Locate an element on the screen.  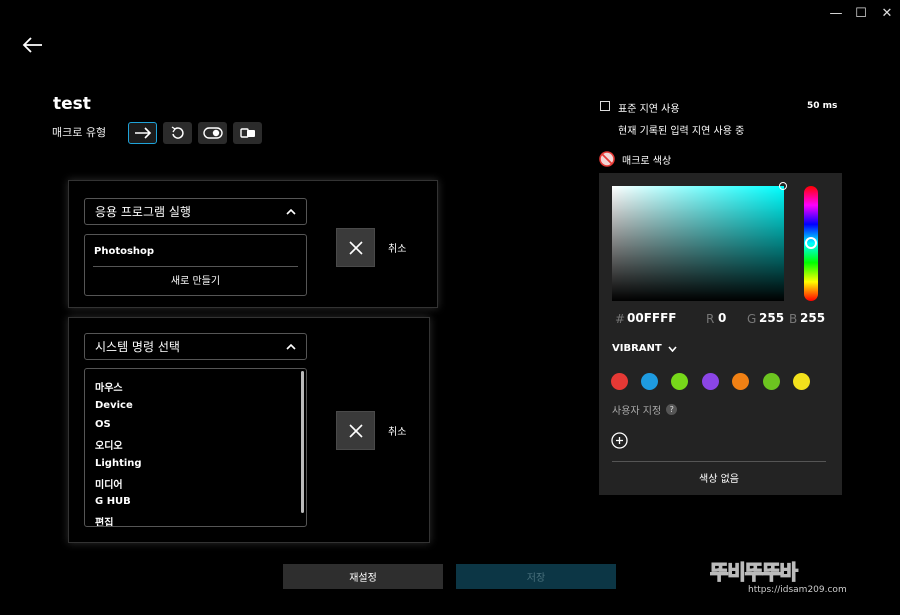
cancel-action1-button is located at coordinates (355, 247).